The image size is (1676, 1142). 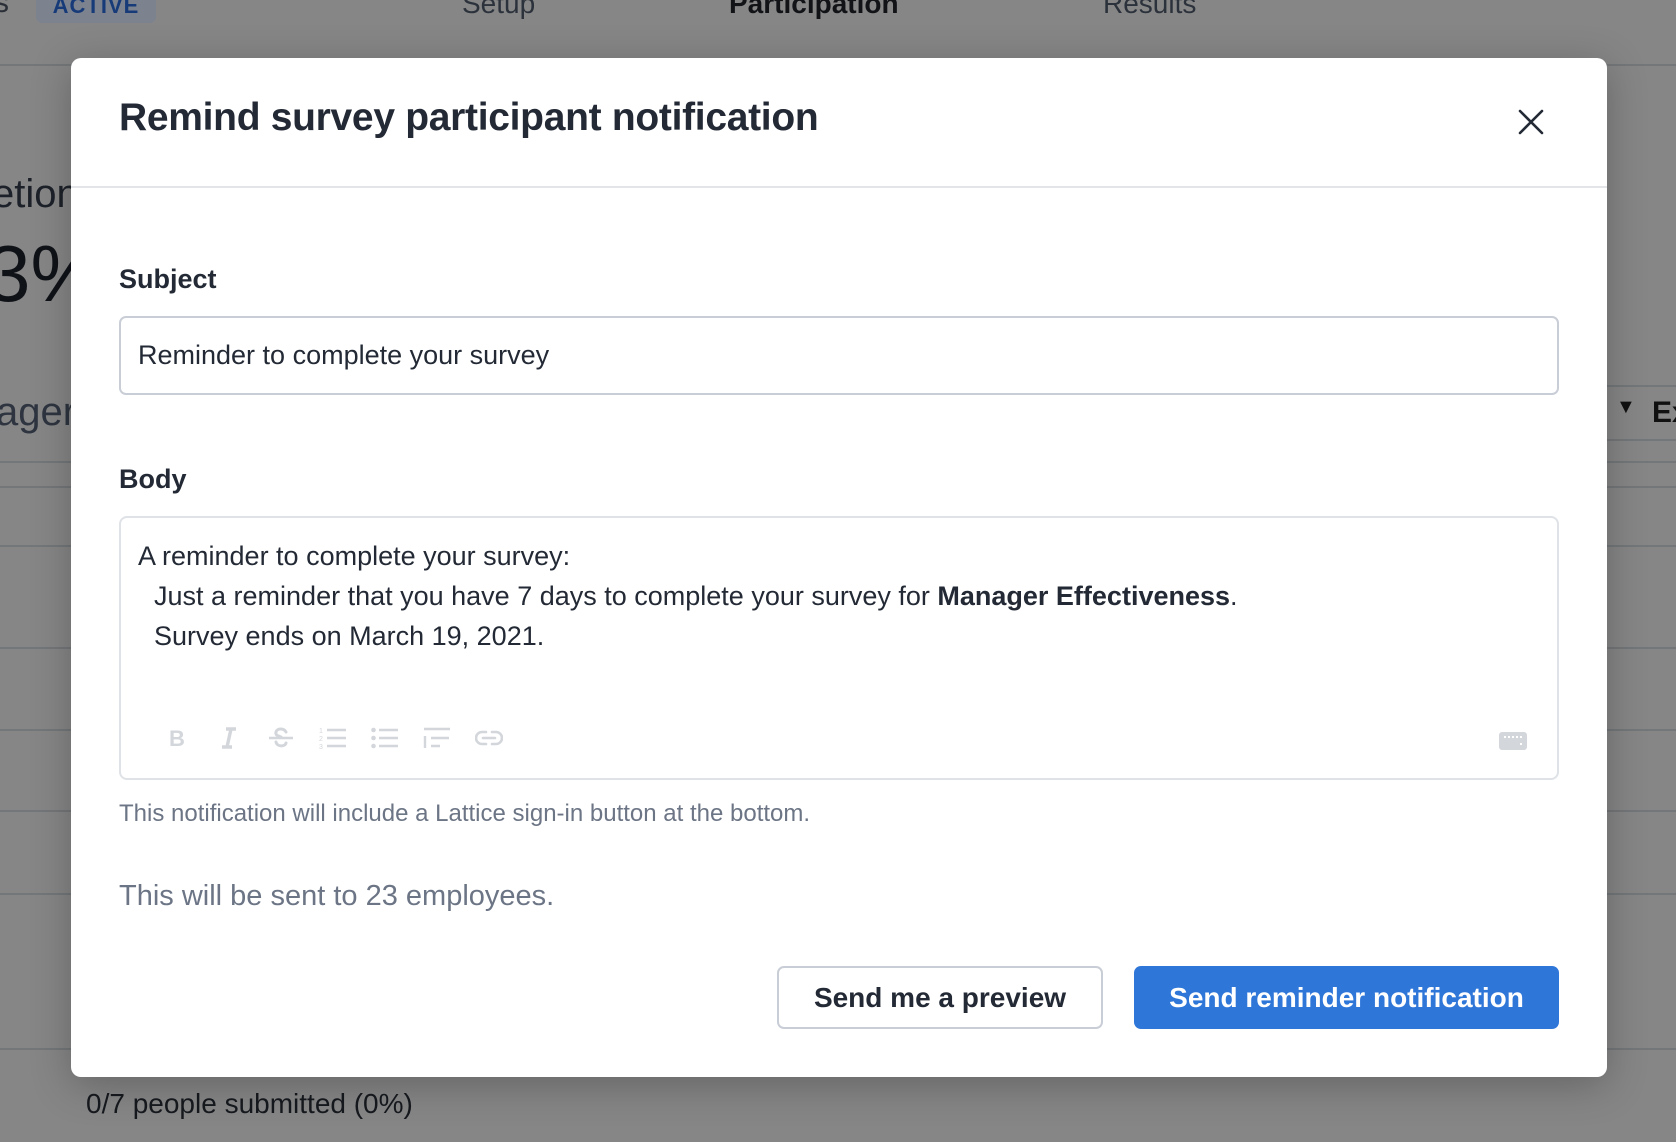 What do you see at coordinates (168, 279) in the screenshot?
I see `subject-label: Subject` at bounding box center [168, 279].